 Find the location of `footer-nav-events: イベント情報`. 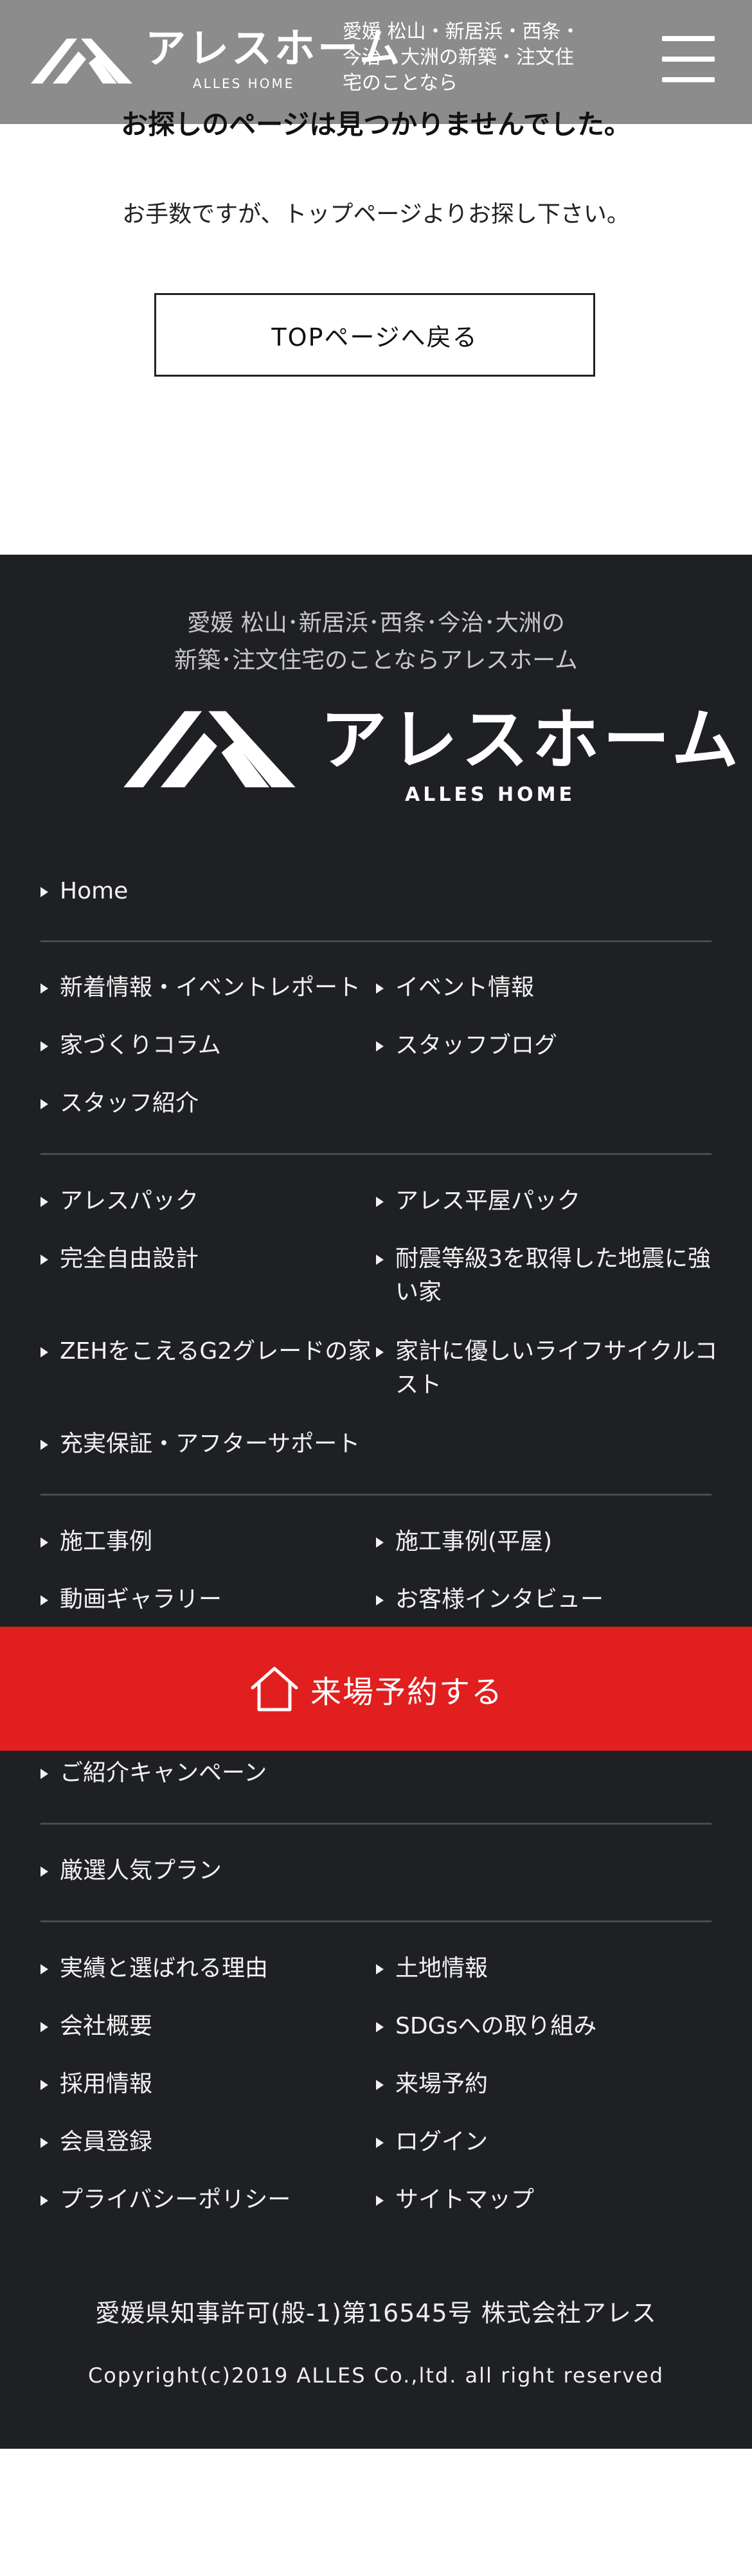

footer-nav-events: イベント情報 is located at coordinates (455, 988).